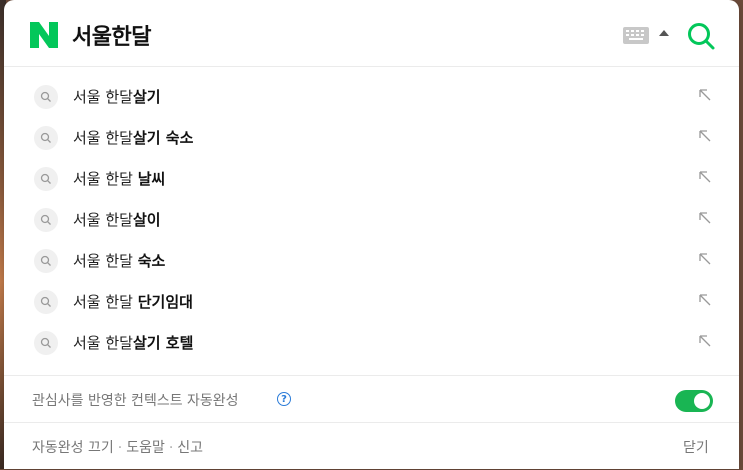  Describe the element at coordinates (371, 137) in the screenshot. I see `suggestion-item: 서울 한달살기 숙소` at that location.